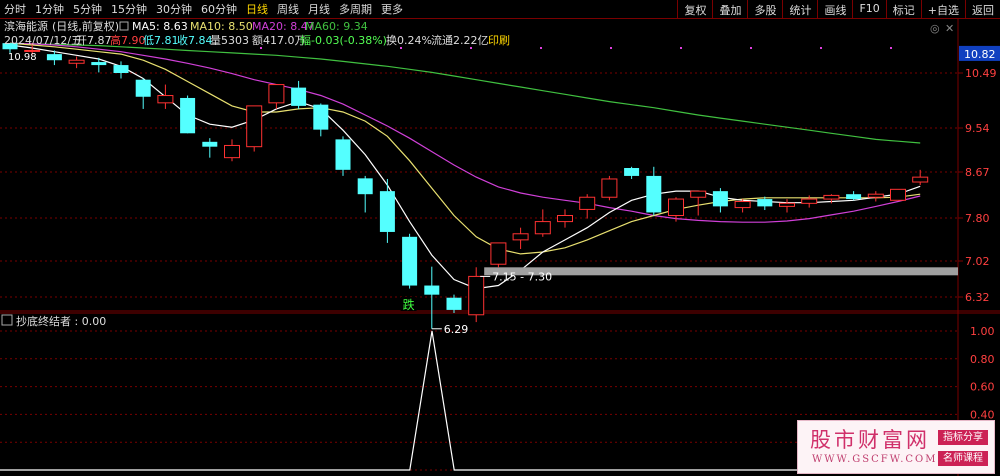  I want to click on bar-open: 开7.87, so click(94, 40).